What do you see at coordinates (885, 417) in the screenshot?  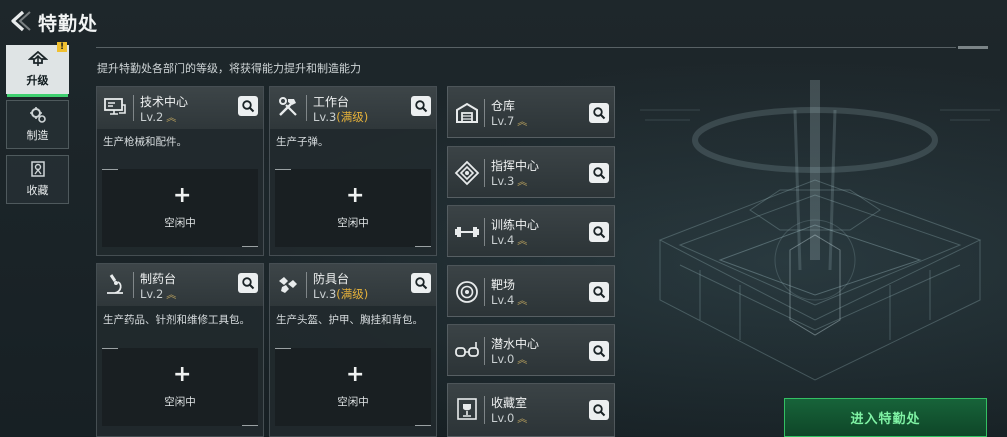 I see `enter-special-ops-button: 进入特勤处` at bounding box center [885, 417].